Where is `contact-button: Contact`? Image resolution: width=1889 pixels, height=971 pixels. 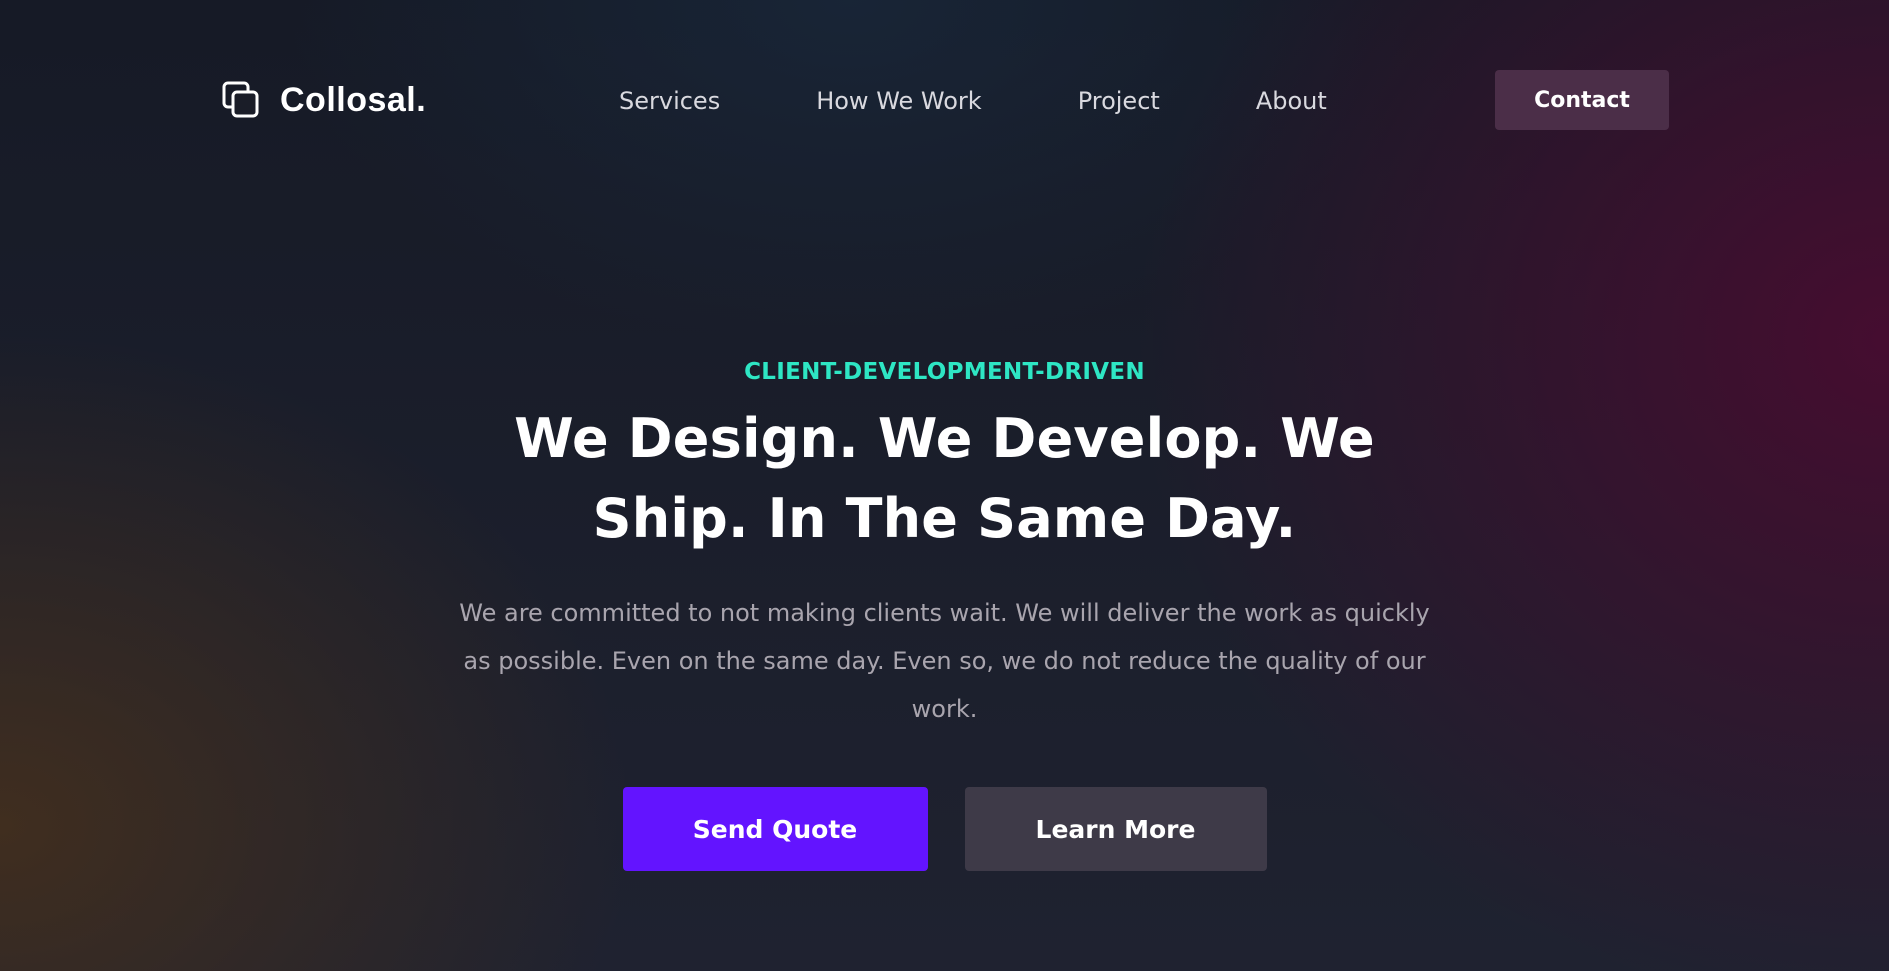
contact-button: Contact is located at coordinates (1582, 100).